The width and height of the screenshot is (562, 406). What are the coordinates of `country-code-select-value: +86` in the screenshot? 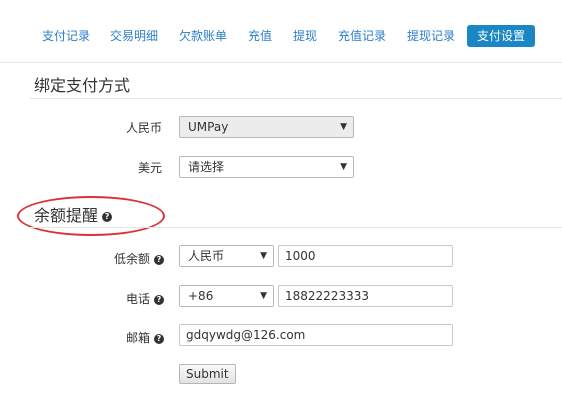 It's located at (201, 296).